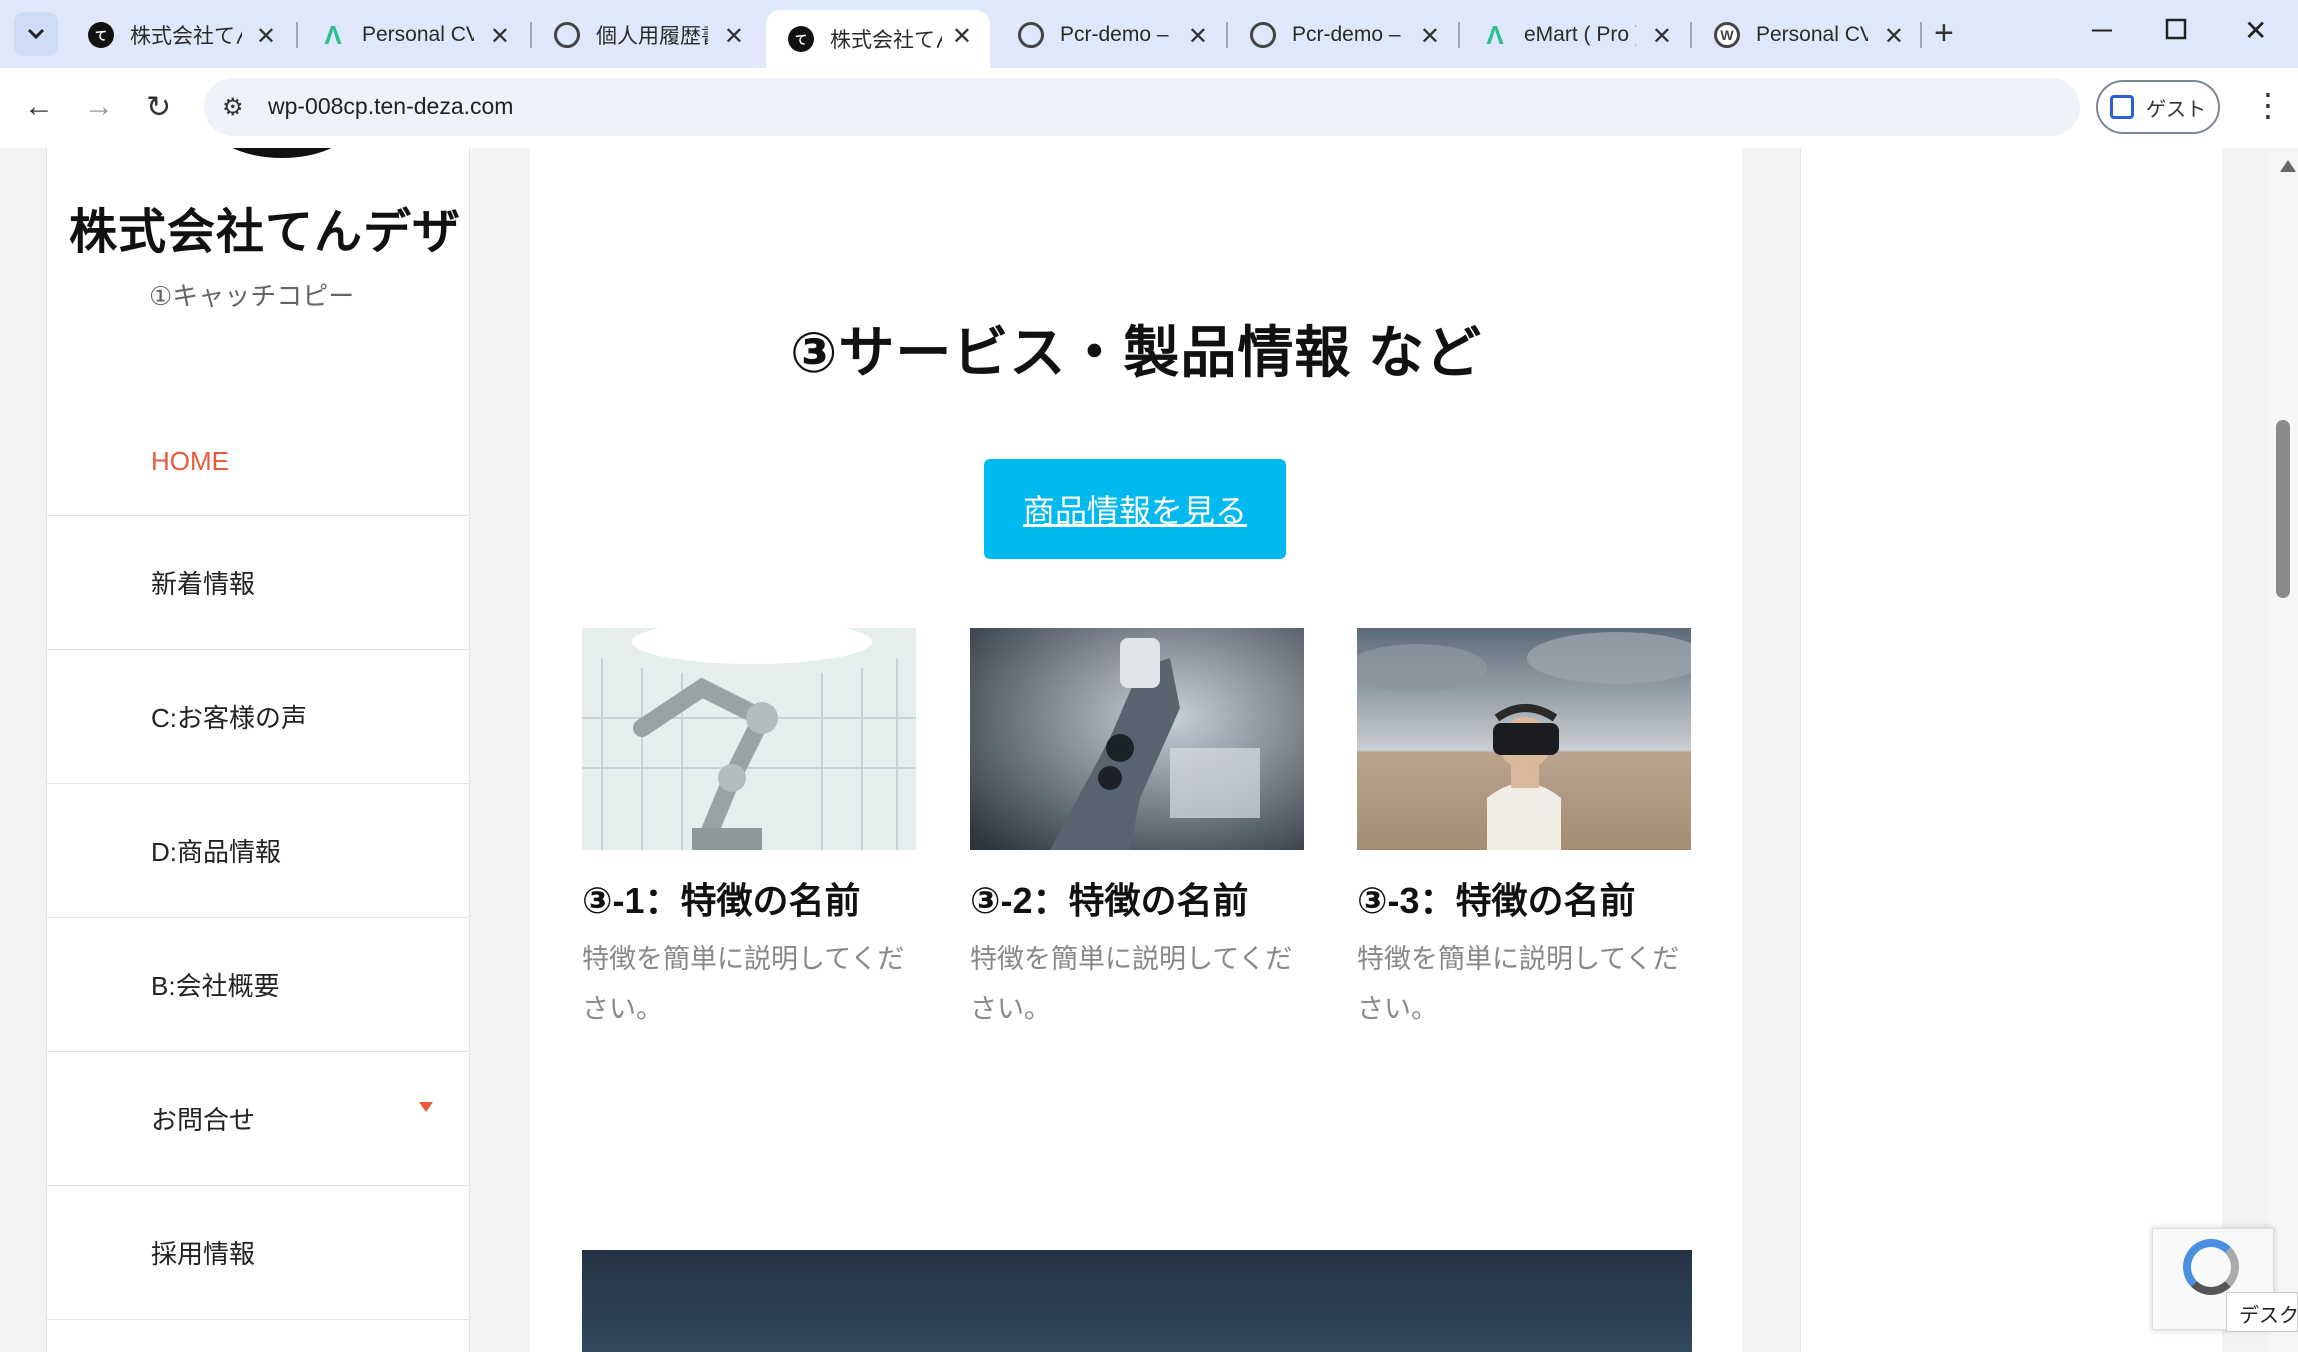  I want to click on browser-tab: W Personal CV ✕, so click(1807, 35).